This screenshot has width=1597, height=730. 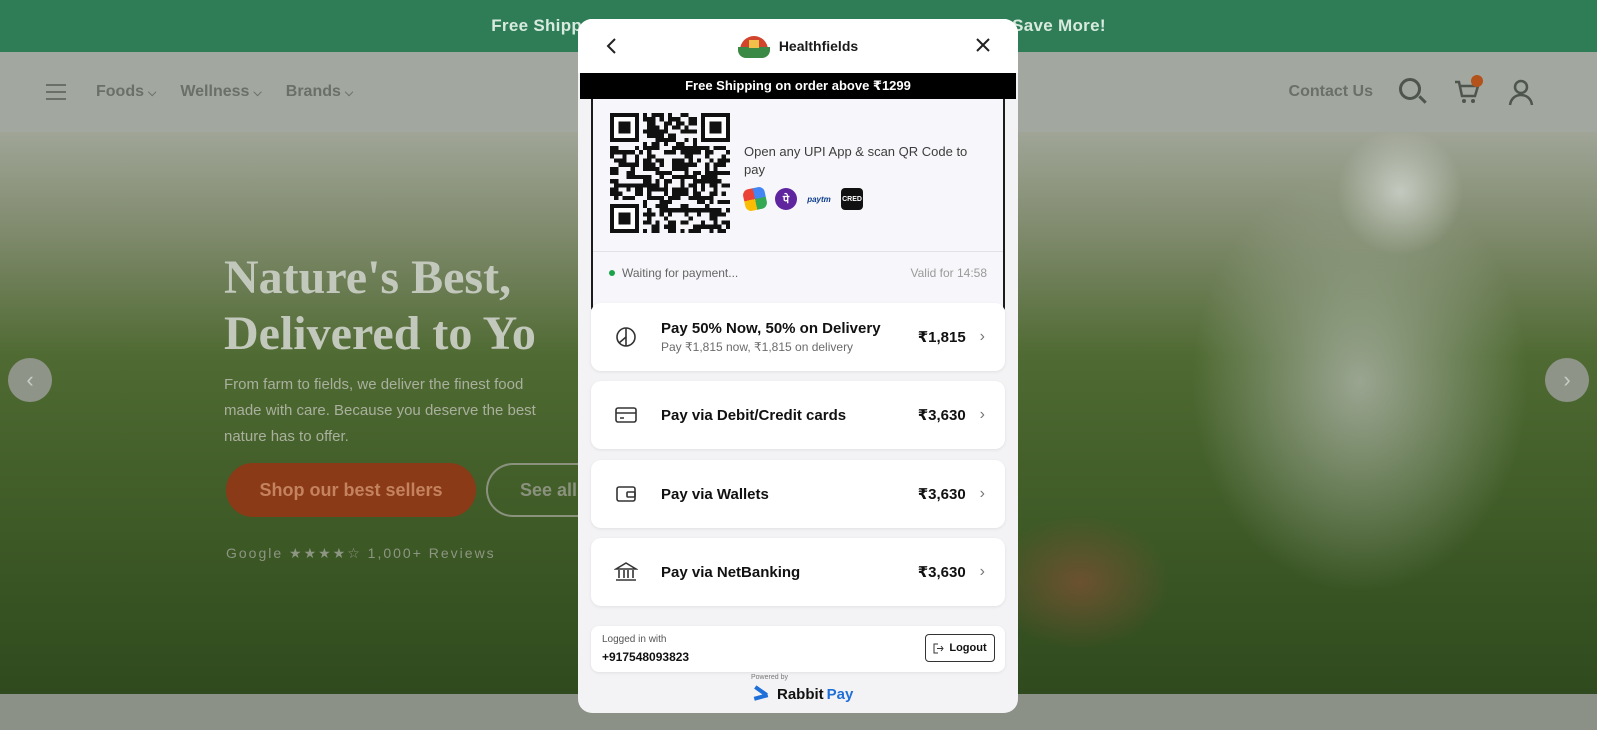 I want to click on login-phone: +917548093823, so click(x=646, y=657).